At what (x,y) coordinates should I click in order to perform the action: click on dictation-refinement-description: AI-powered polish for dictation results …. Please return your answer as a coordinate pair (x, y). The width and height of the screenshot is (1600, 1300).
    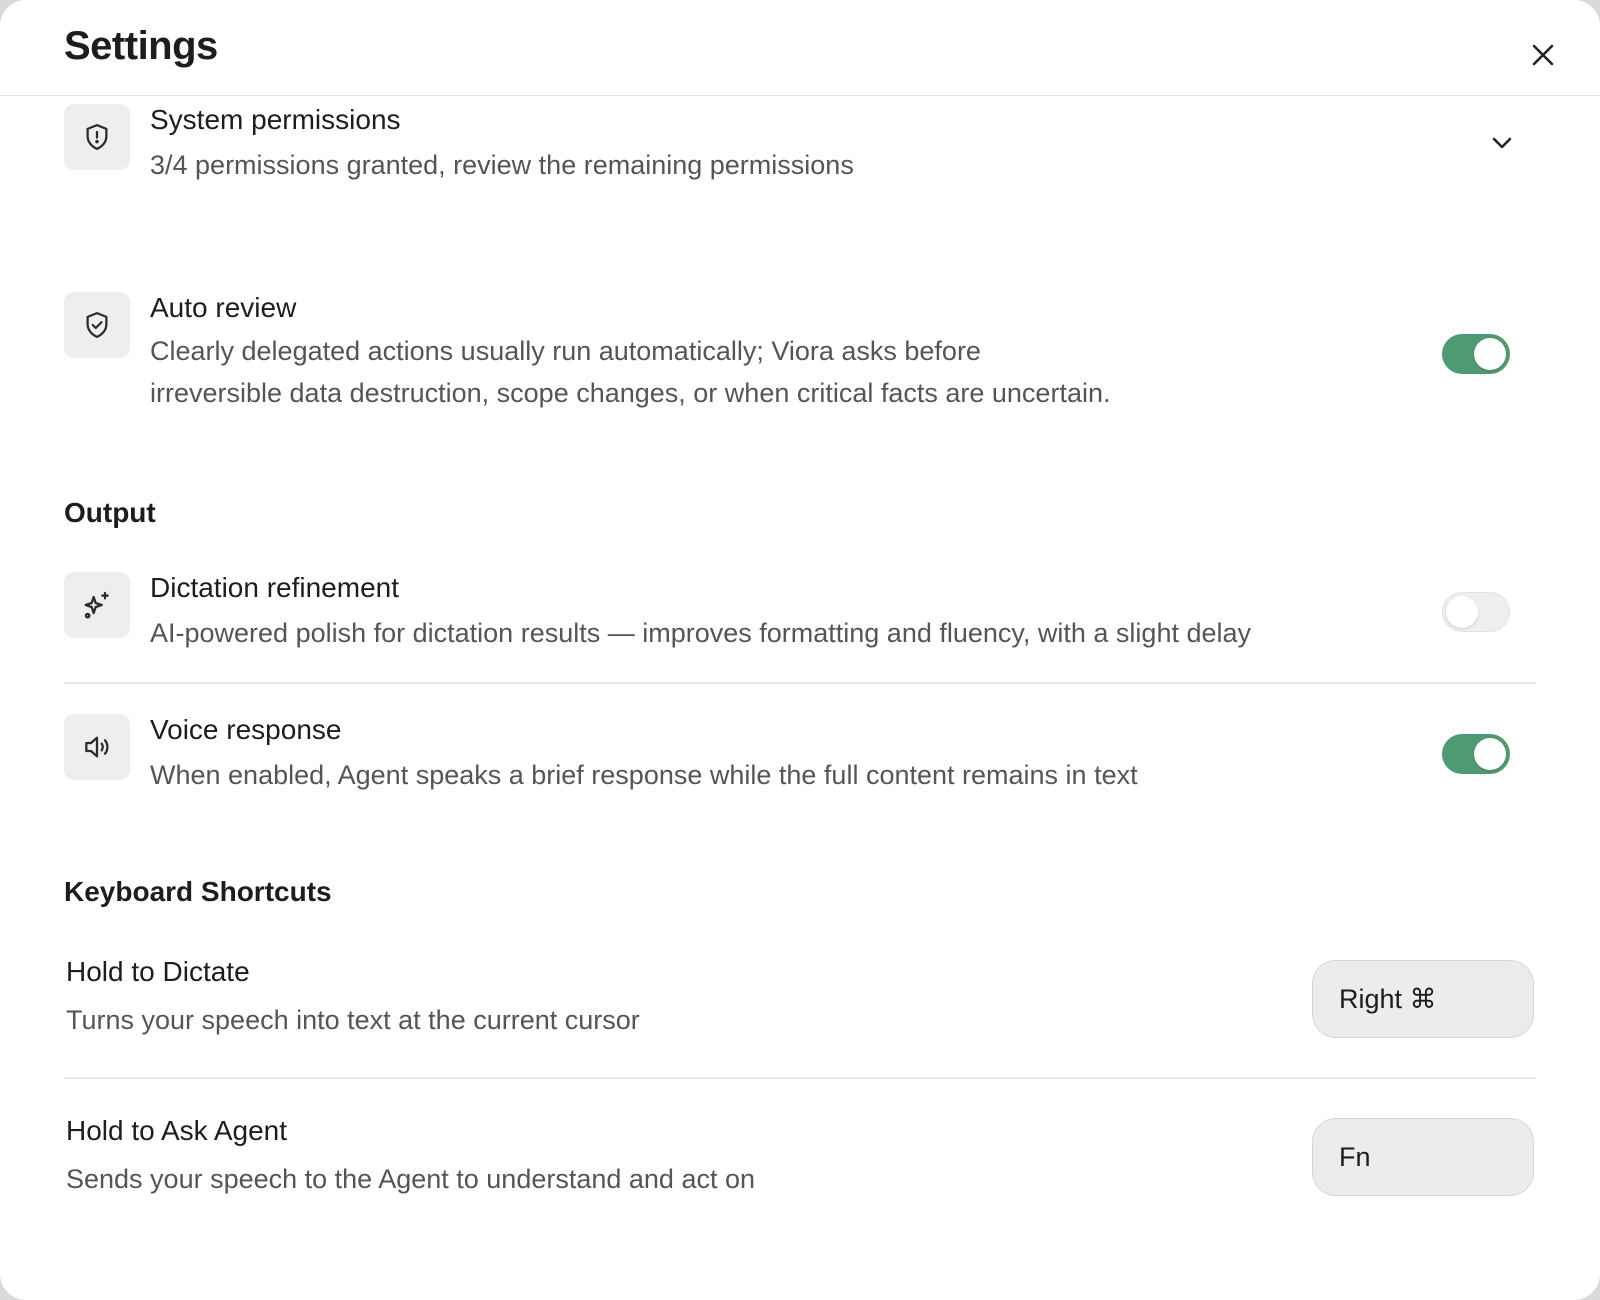
    Looking at the image, I should click on (701, 633).